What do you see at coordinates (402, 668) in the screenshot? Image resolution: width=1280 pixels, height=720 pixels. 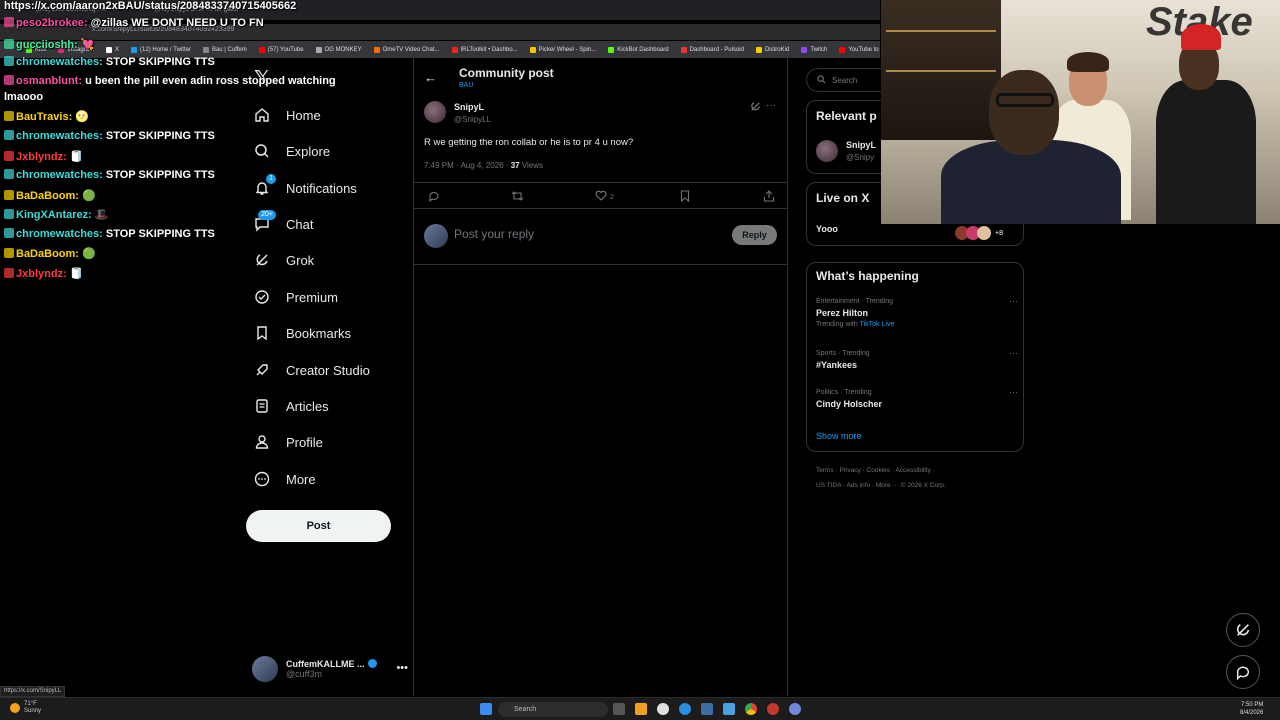 I see `more-dots-icon: •••` at bounding box center [402, 668].